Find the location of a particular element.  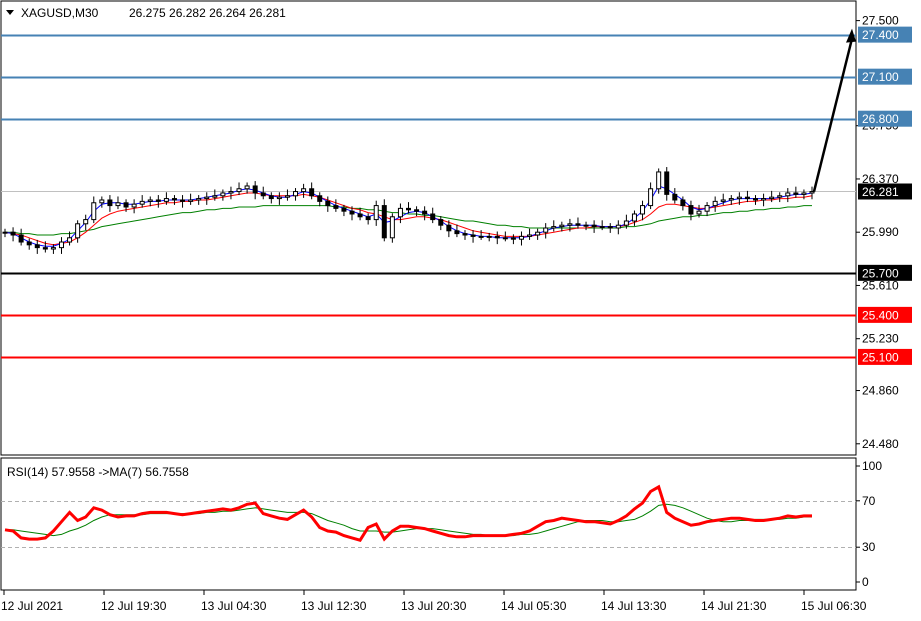

rsi-lines is located at coordinates (408, 513).